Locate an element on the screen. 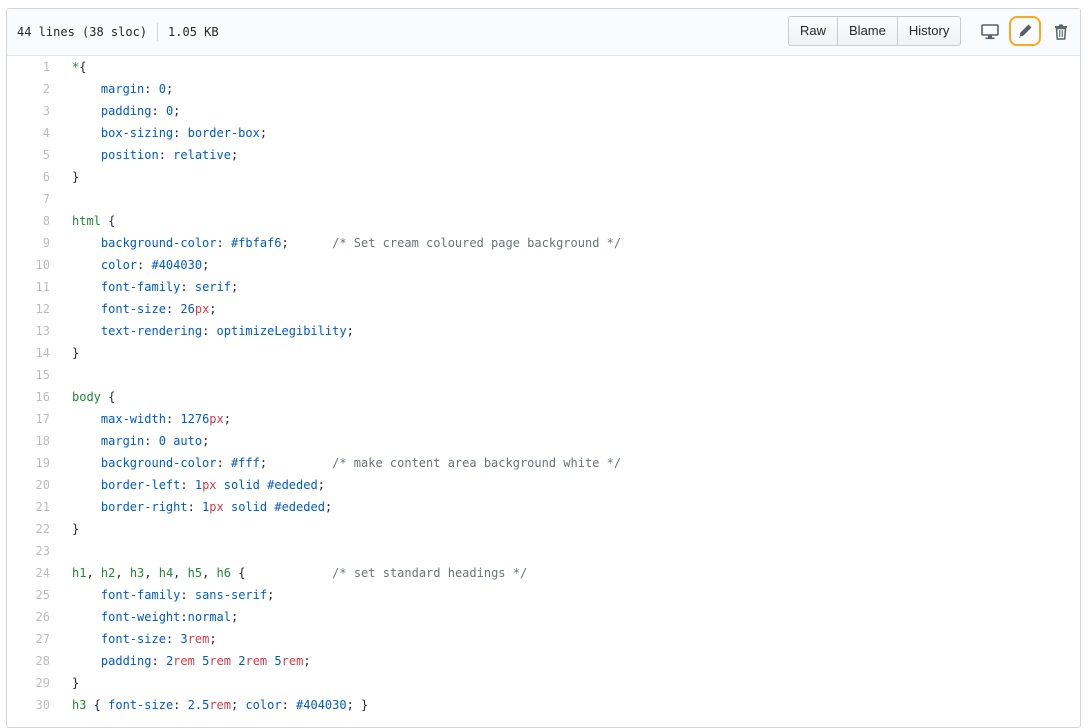 The height and width of the screenshot is (728, 1089). code-token: font-weight is located at coordinates (140, 617).